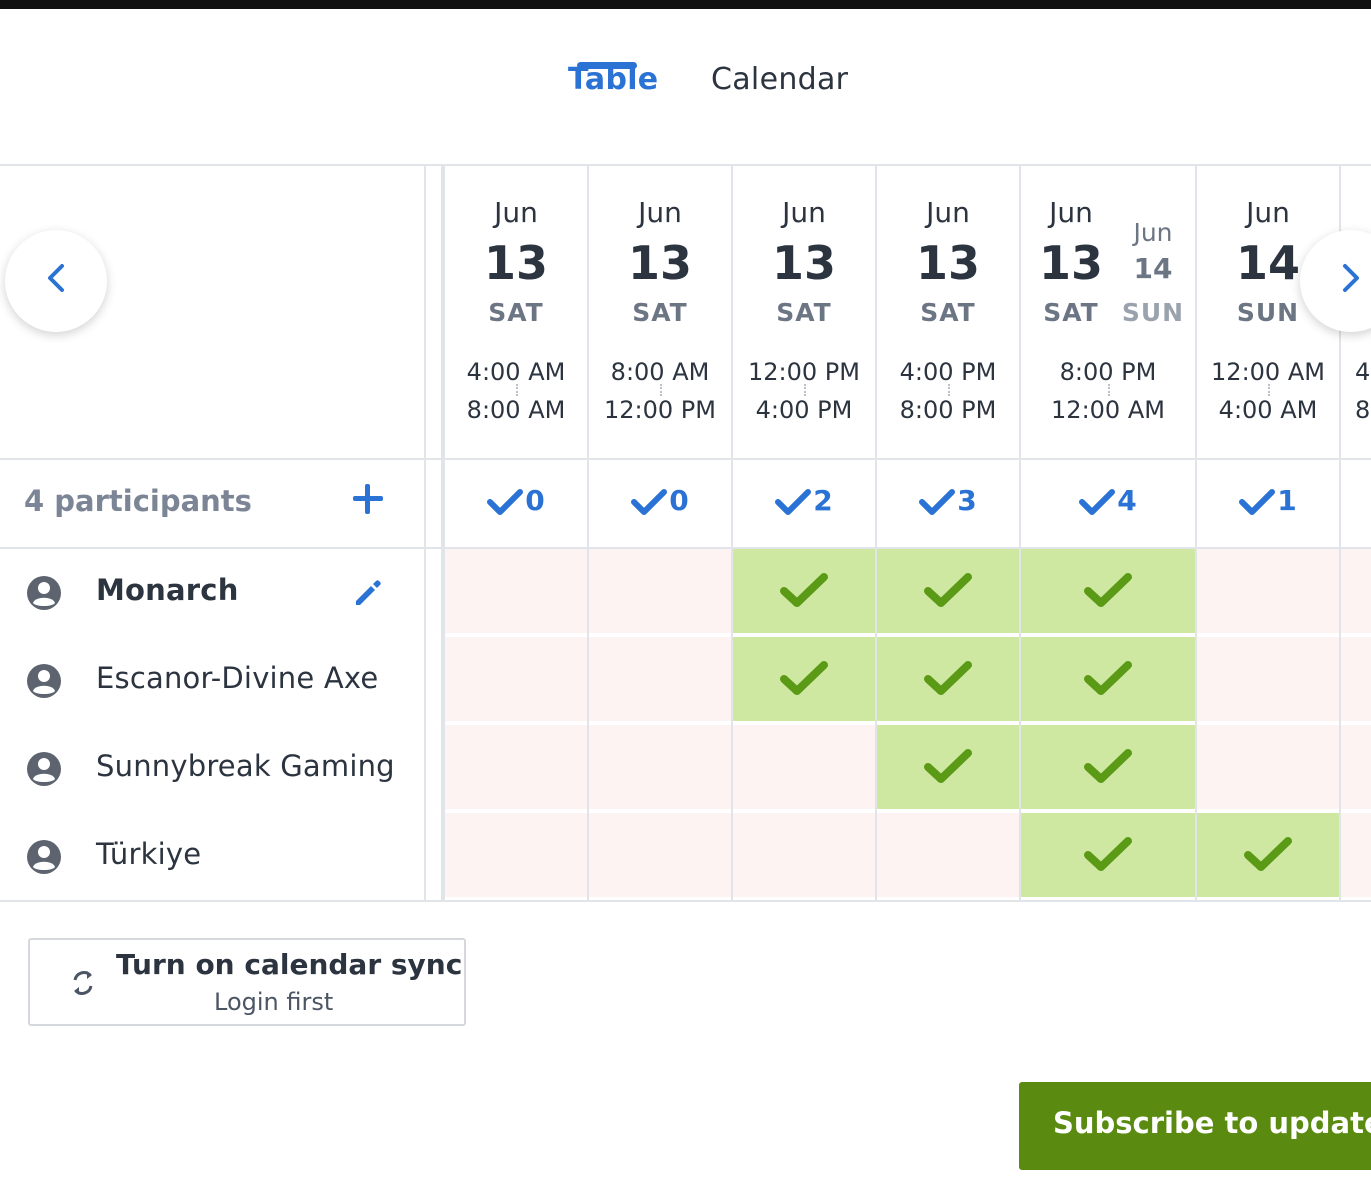 This screenshot has width=1371, height=1199. What do you see at coordinates (659, 533) in the screenshot?
I see `time-slot-column: Jun 13 SAT 8:00 AM 12:00 PM 0` at bounding box center [659, 533].